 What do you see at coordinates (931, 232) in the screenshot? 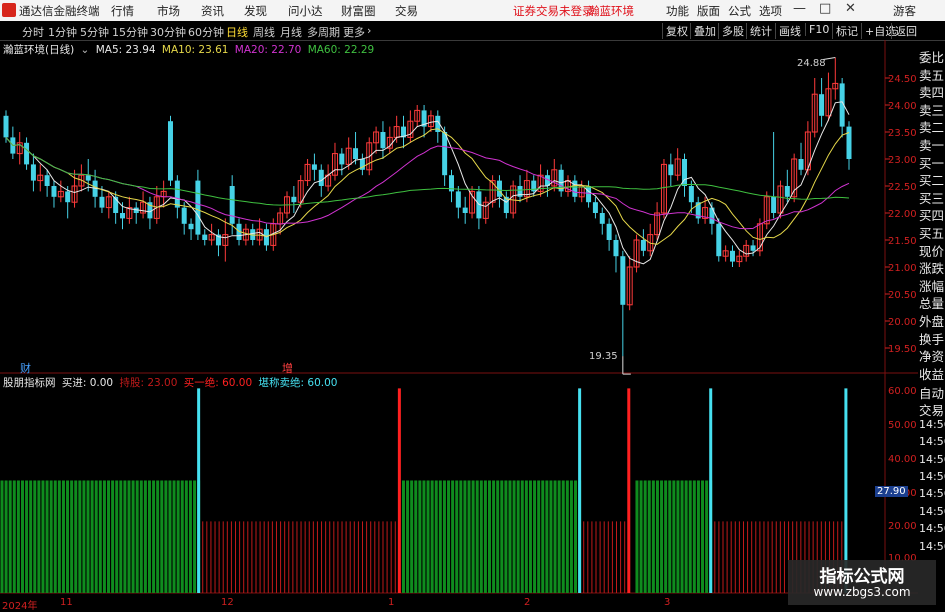
I see `side-panel-item: 买五` at bounding box center [931, 232].